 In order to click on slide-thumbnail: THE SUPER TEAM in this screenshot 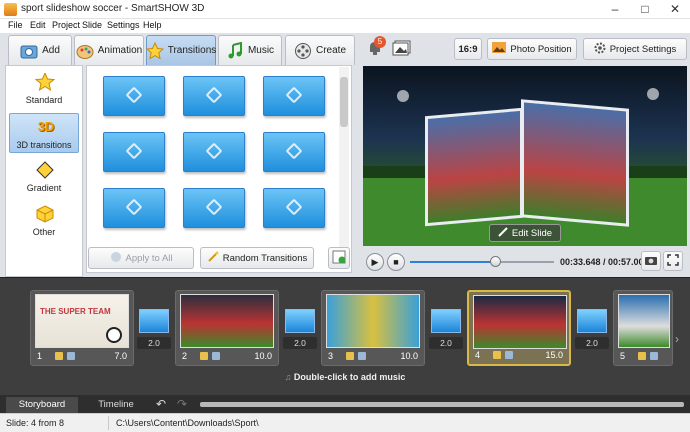, I will do `click(82, 321)`.